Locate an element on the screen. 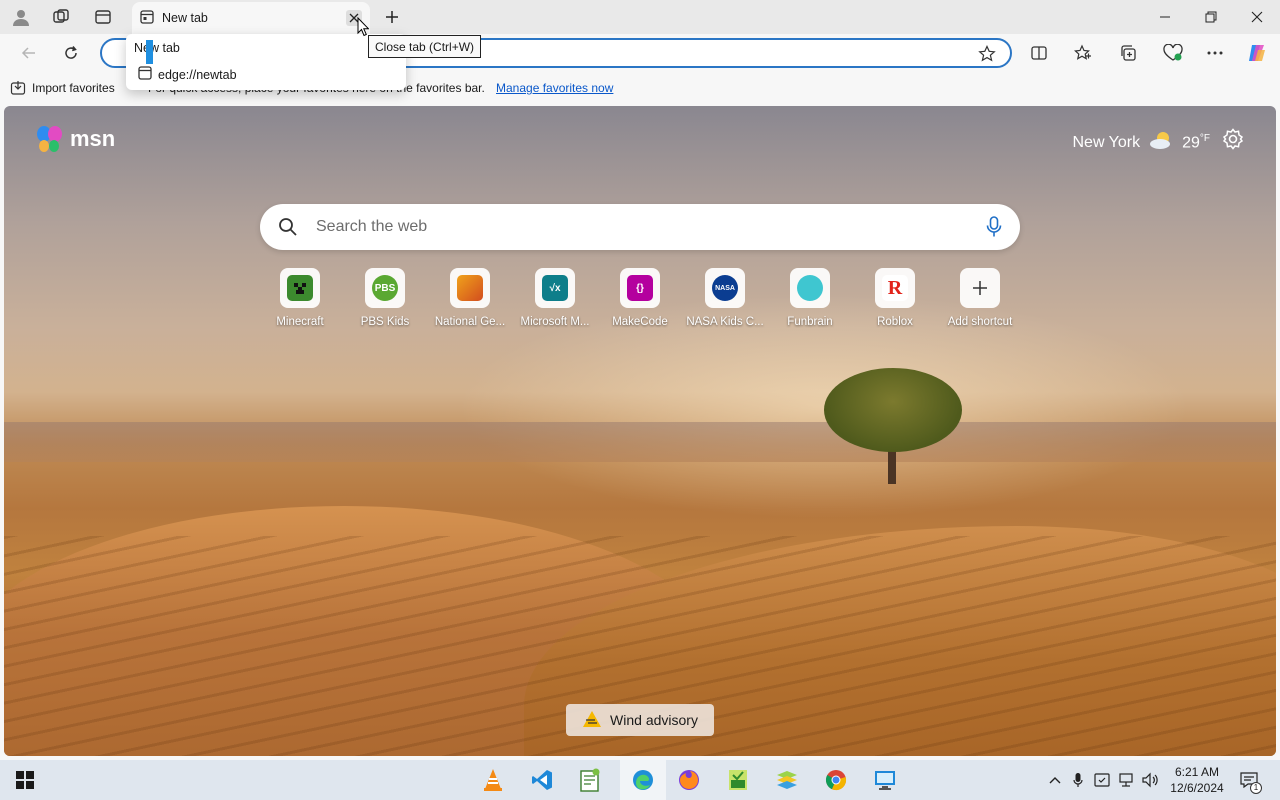  hover-card-url: edge://newtab is located at coordinates (197, 74).